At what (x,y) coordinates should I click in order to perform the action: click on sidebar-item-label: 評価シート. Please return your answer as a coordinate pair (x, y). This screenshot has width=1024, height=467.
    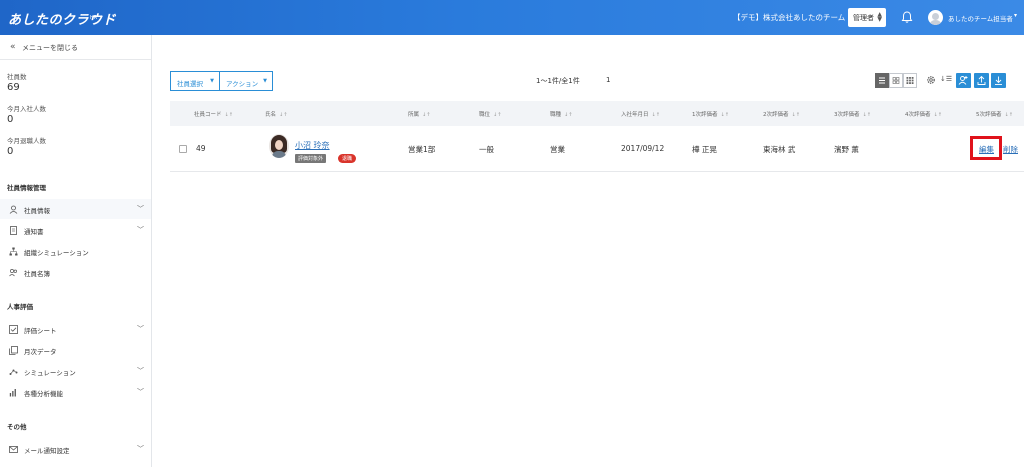
    Looking at the image, I should click on (40, 331).